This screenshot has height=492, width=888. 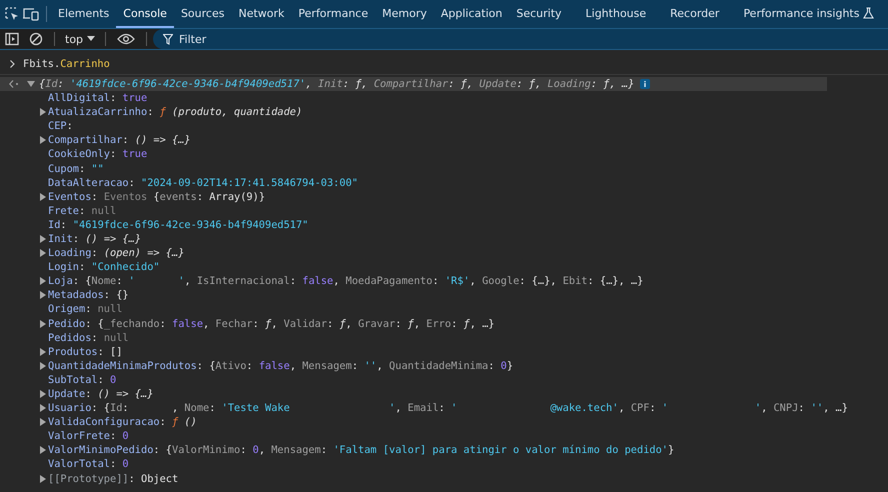 What do you see at coordinates (119, 140) in the screenshot?
I see `object-property: Compartilhar: () => {…}` at bounding box center [119, 140].